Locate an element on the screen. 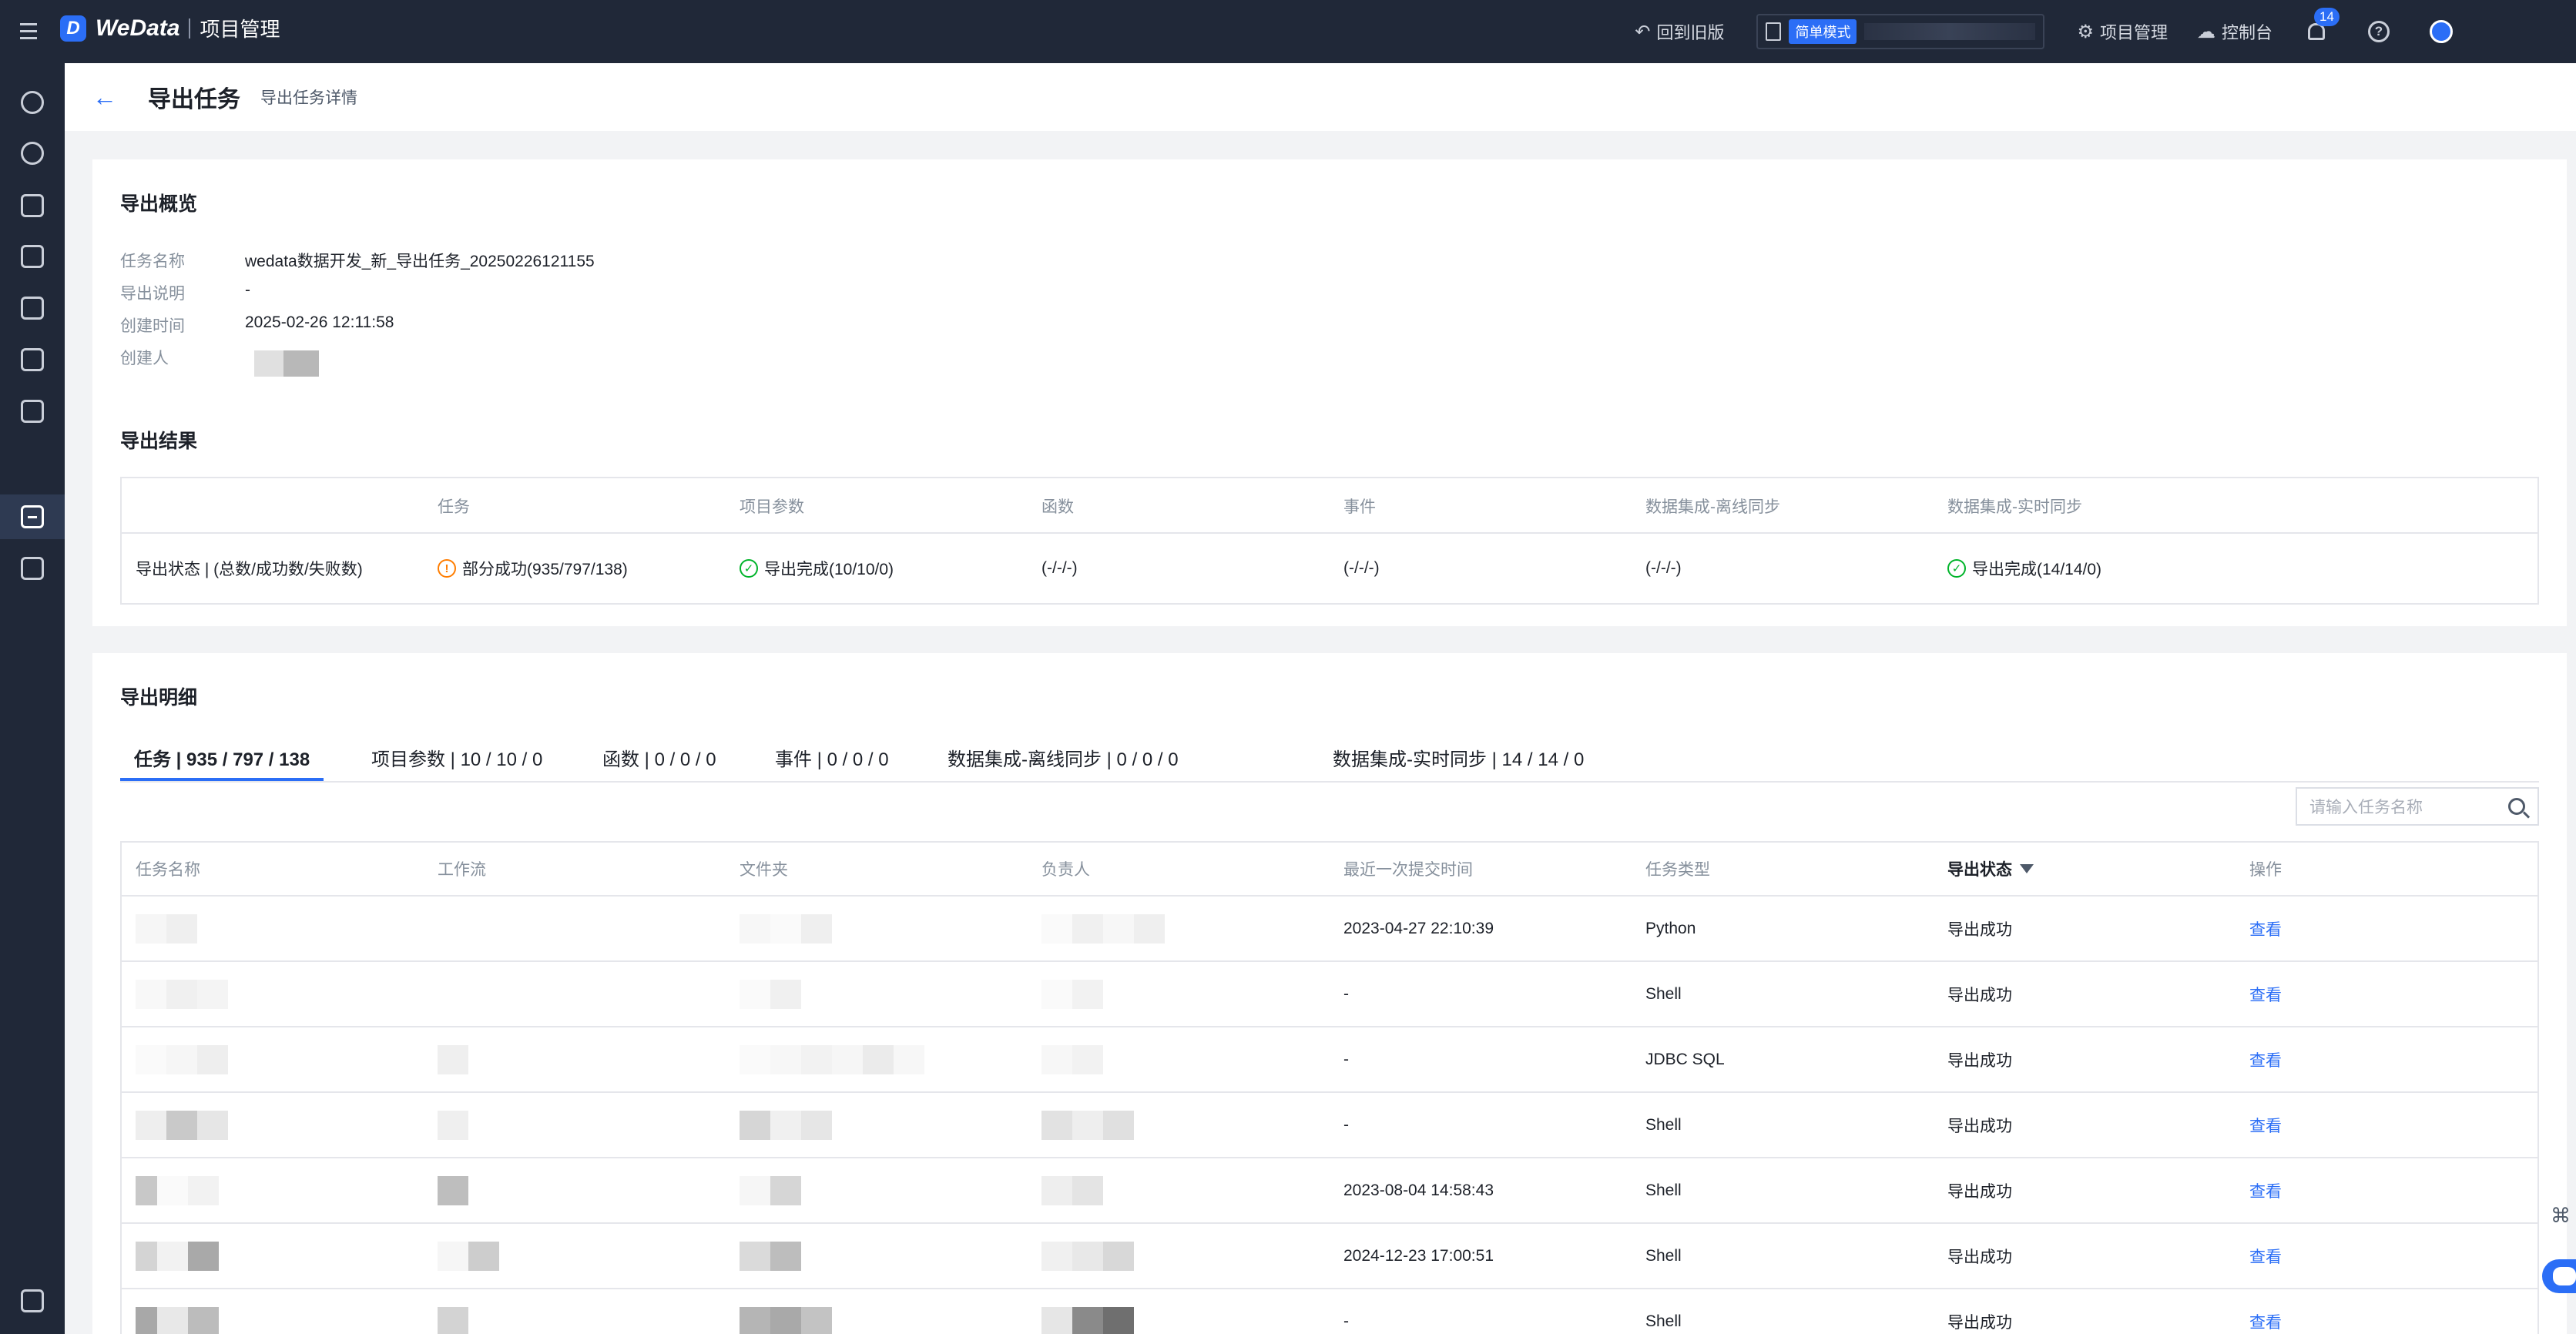 The image size is (2576, 1334). tab-tasks: 任务 | 935 / 797 / 138 is located at coordinates (222, 762).